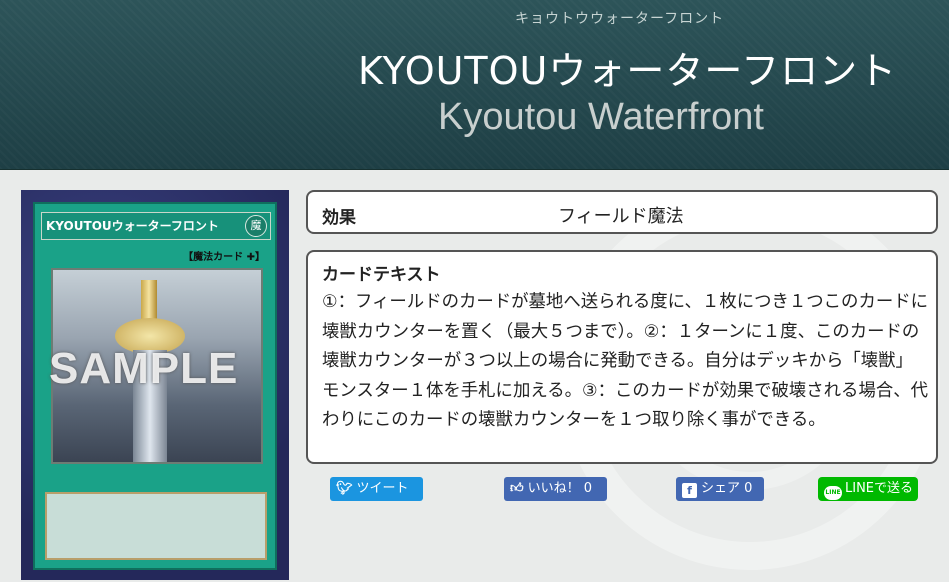 The width and height of the screenshot is (949, 582). What do you see at coordinates (517, 488) in the screenshot?
I see `thumbs-up-icon: 👍︎` at bounding box center [517, 488].